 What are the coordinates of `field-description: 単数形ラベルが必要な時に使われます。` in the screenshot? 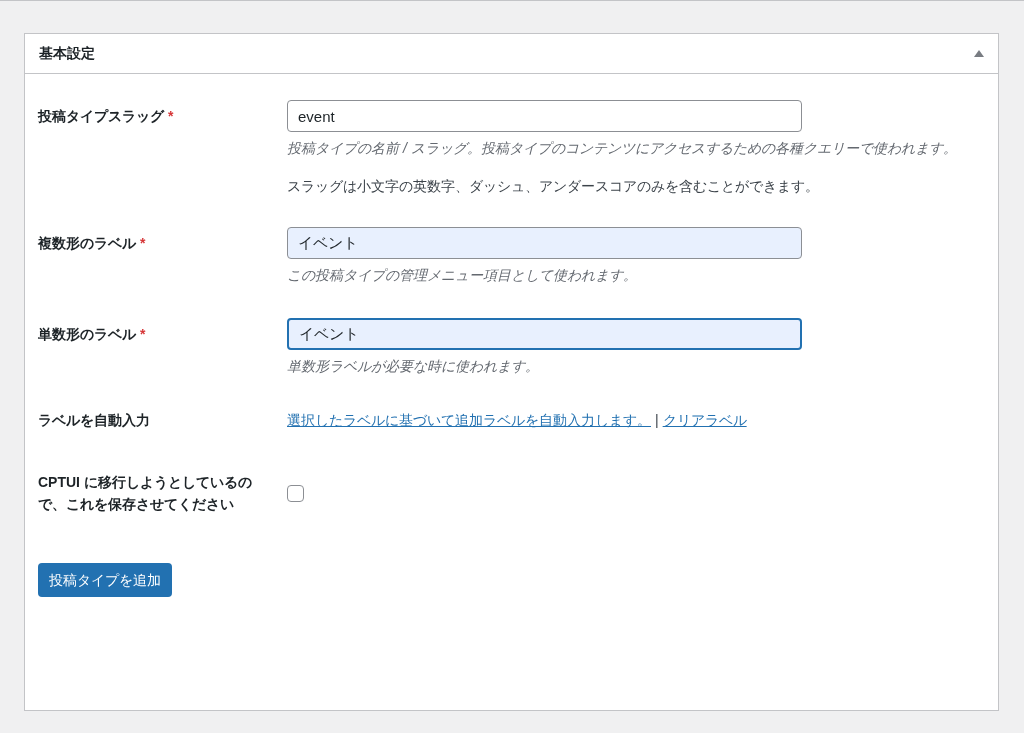 It's located at (413, 366).